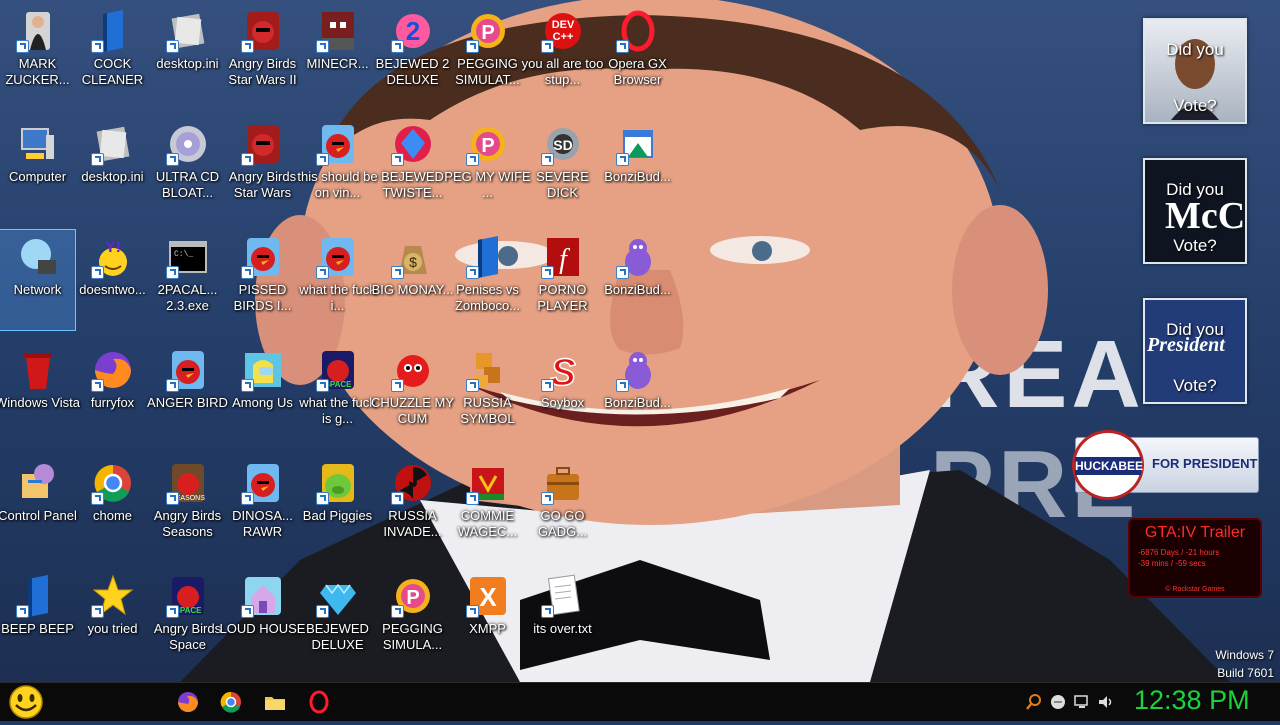  Describe the element at coordinates (1172, 563) in the screenshot. I see `gta-countdown-mins: -39 mins / -59 secs` at that location.